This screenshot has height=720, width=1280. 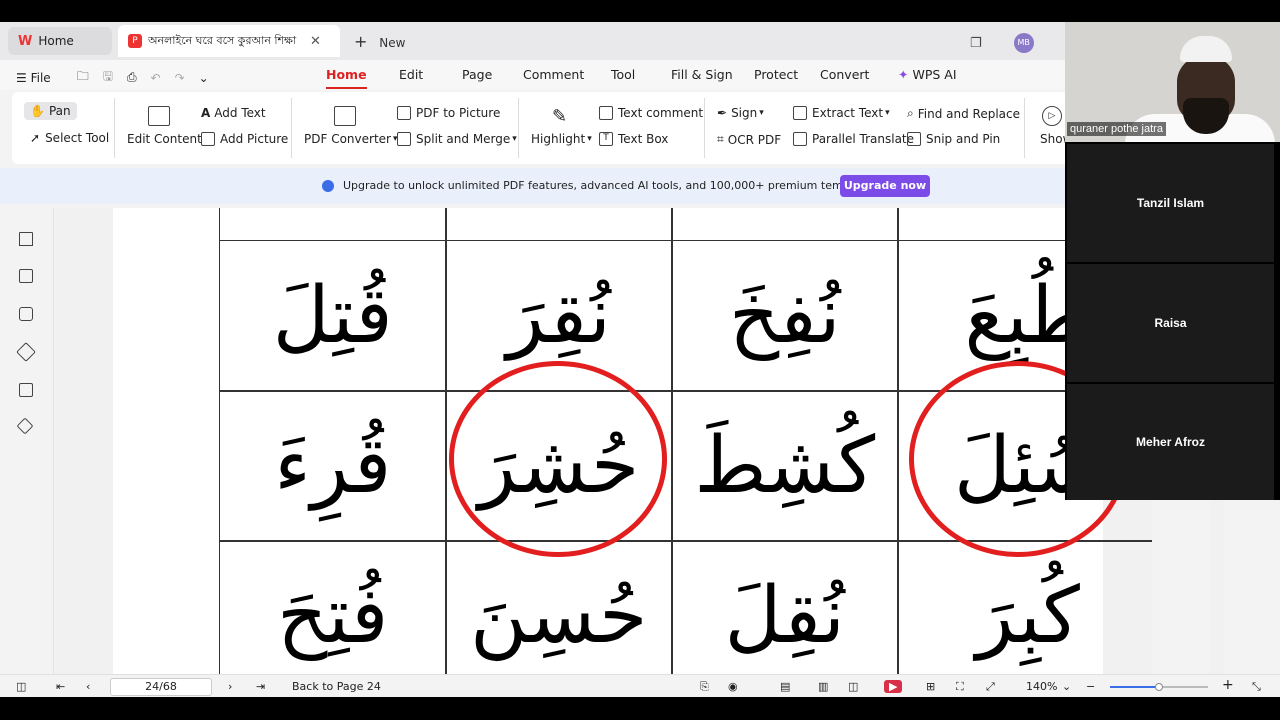 I want to click on red-circle-annotation, so click(x=558, y=459).